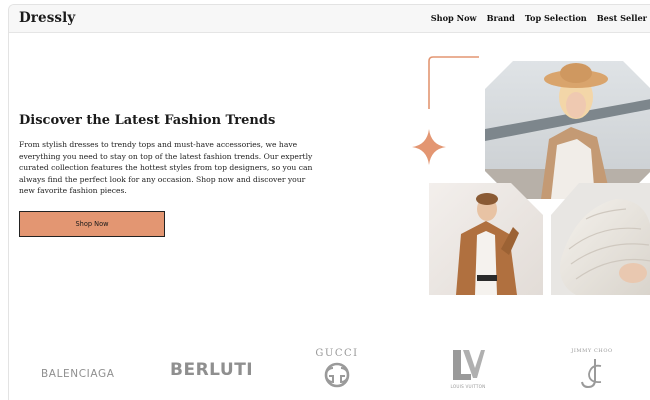 This screenshot has height=400, width=650. Describe the element at coordinates (486, 239) in the screenshot. I see `model-coat-image` at that location.